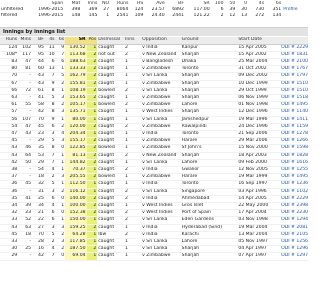 This screenshot has width=320, height=300. I want to click on match-link: ODI # 1296, so click(294, 249).